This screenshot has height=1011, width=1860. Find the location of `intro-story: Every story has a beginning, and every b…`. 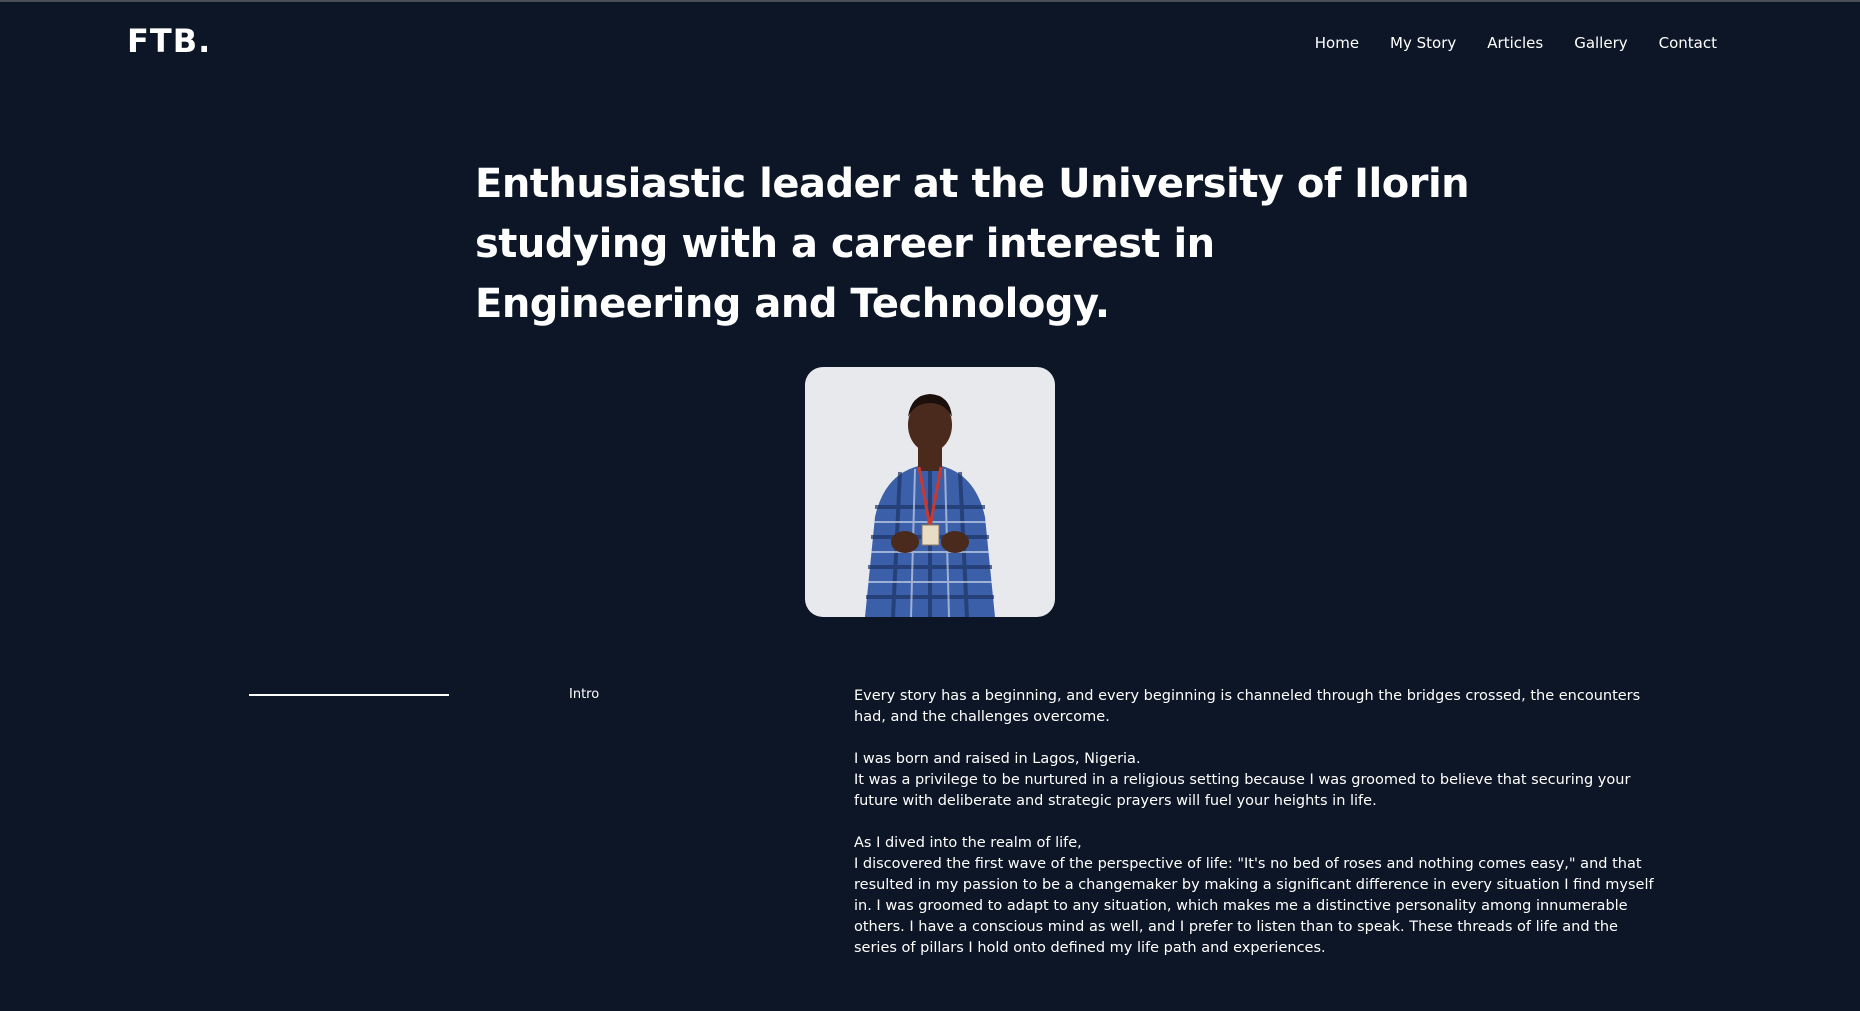

intro-story: Every story has a beginning, and every b… is located at coordinates (1254, 833).